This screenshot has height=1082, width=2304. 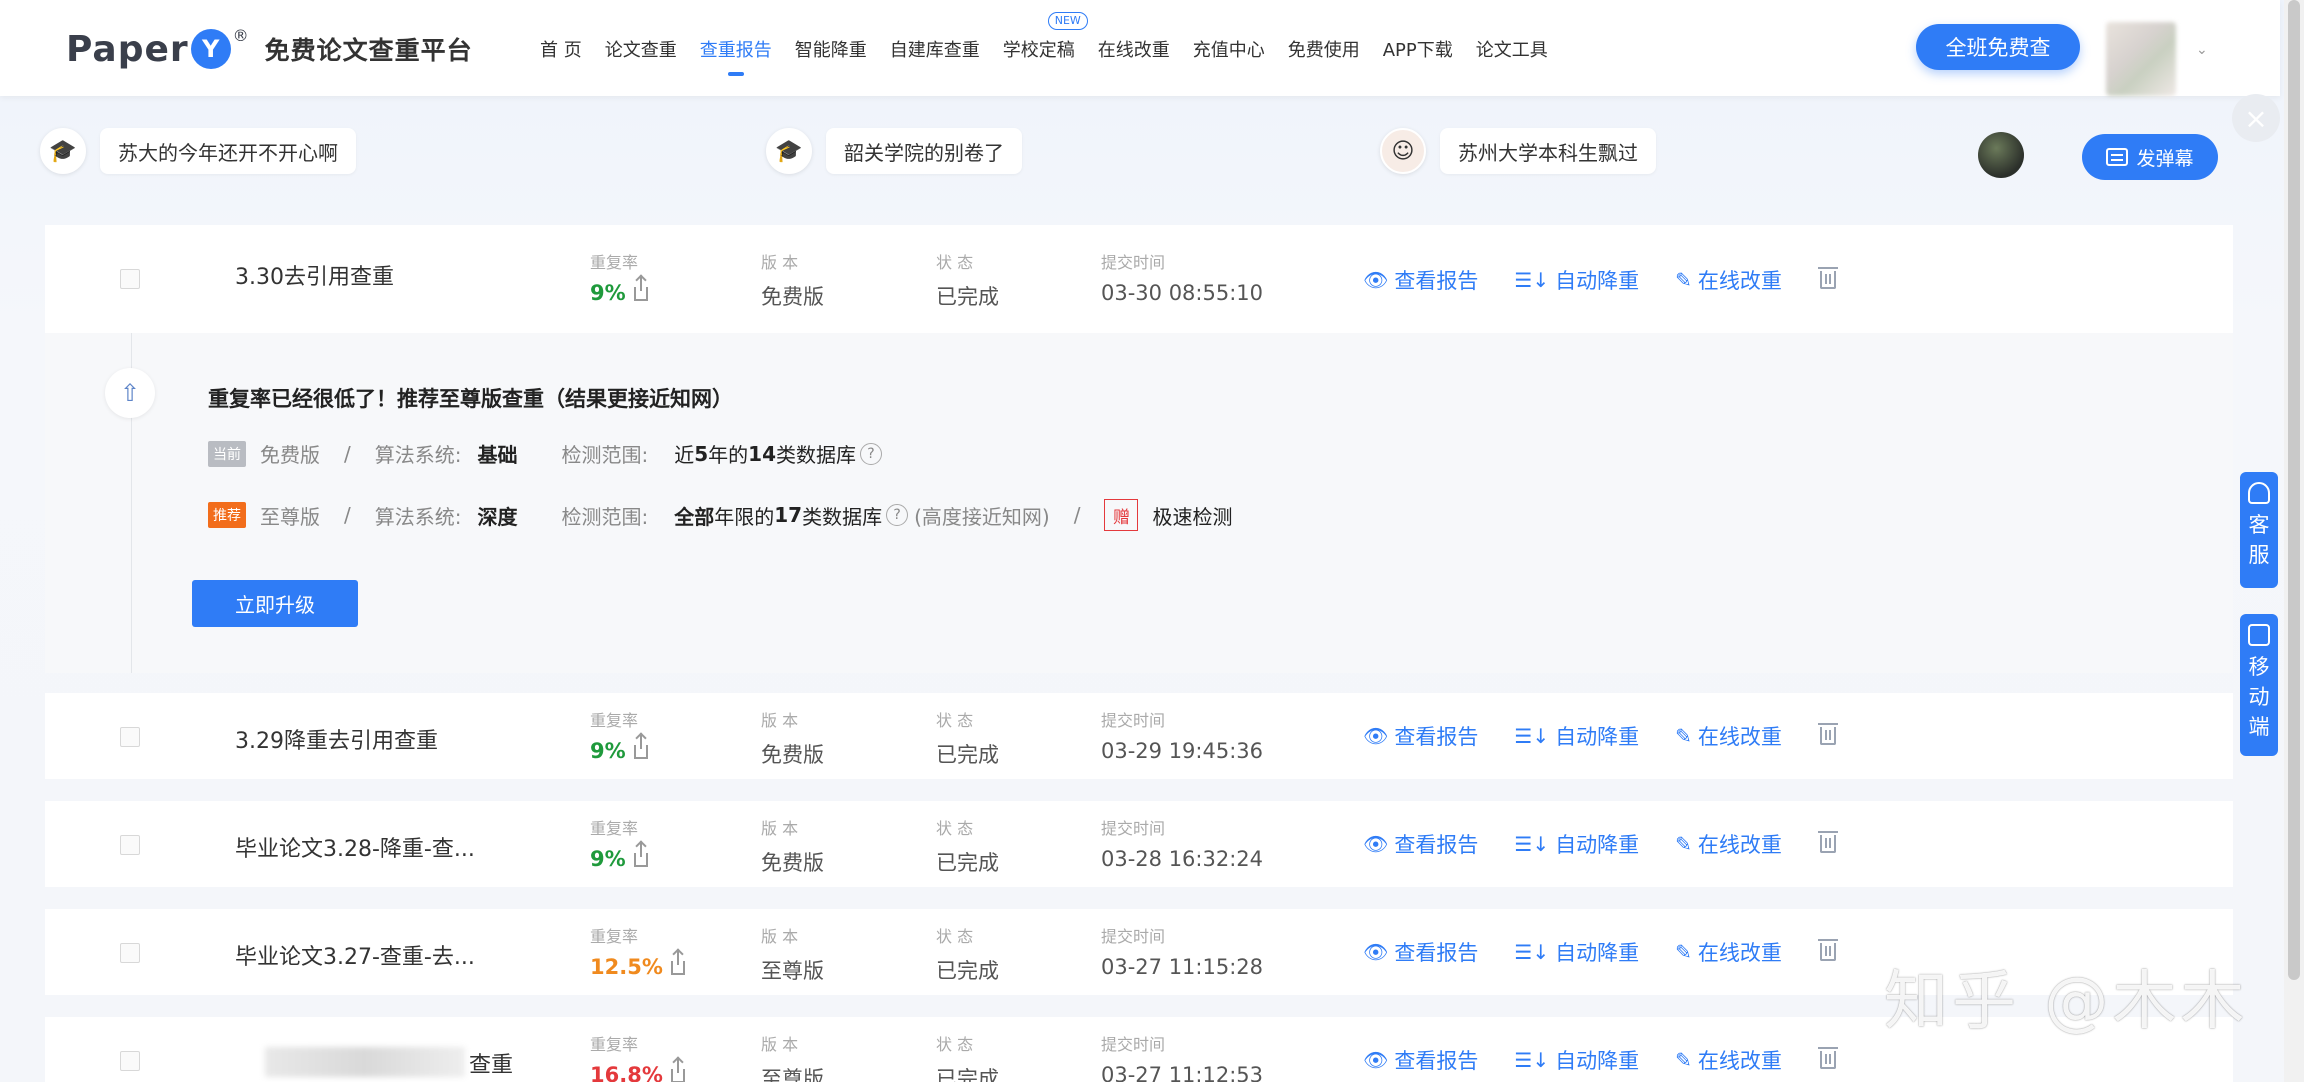 What do you see at coordinates (967, 1056) in the screenshot?
I see `status-col: 状 态 已完成` at bounding box center [967, 1056].